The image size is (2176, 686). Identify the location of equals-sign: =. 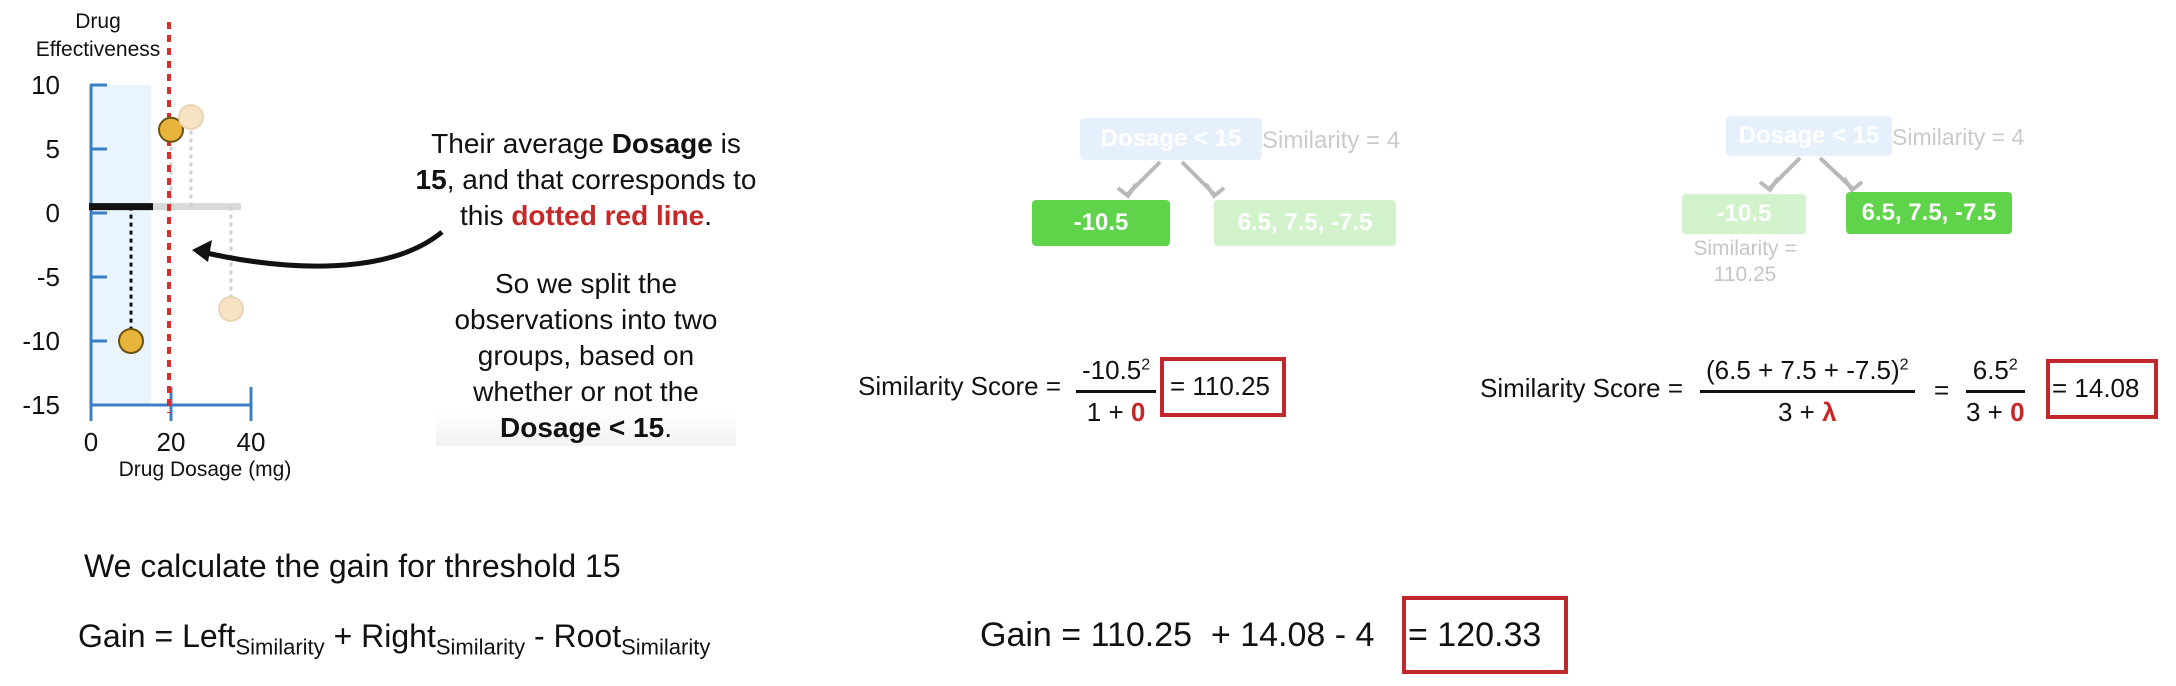
(1942, 390).